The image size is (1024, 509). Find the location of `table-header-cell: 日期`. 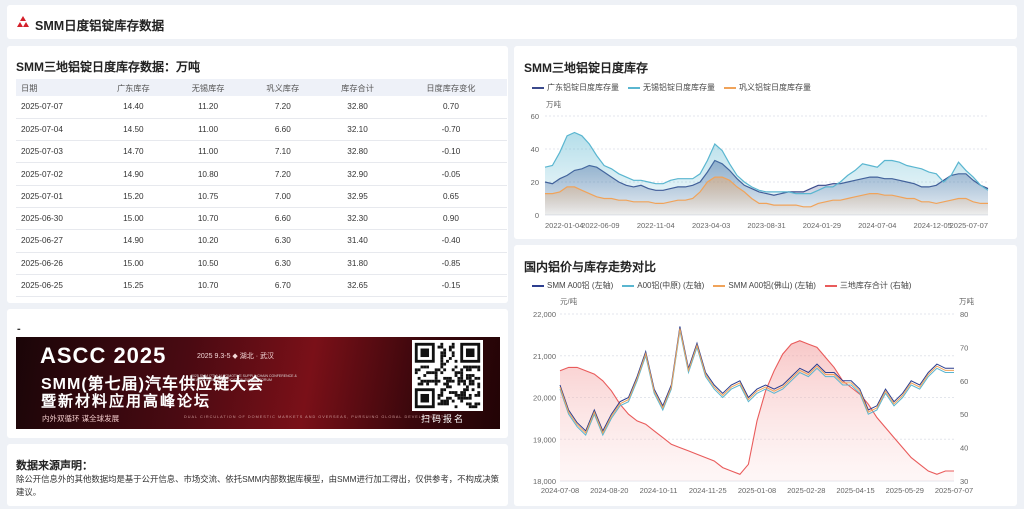

table-header-cell: 日期 is located at coordinates (56, 87).